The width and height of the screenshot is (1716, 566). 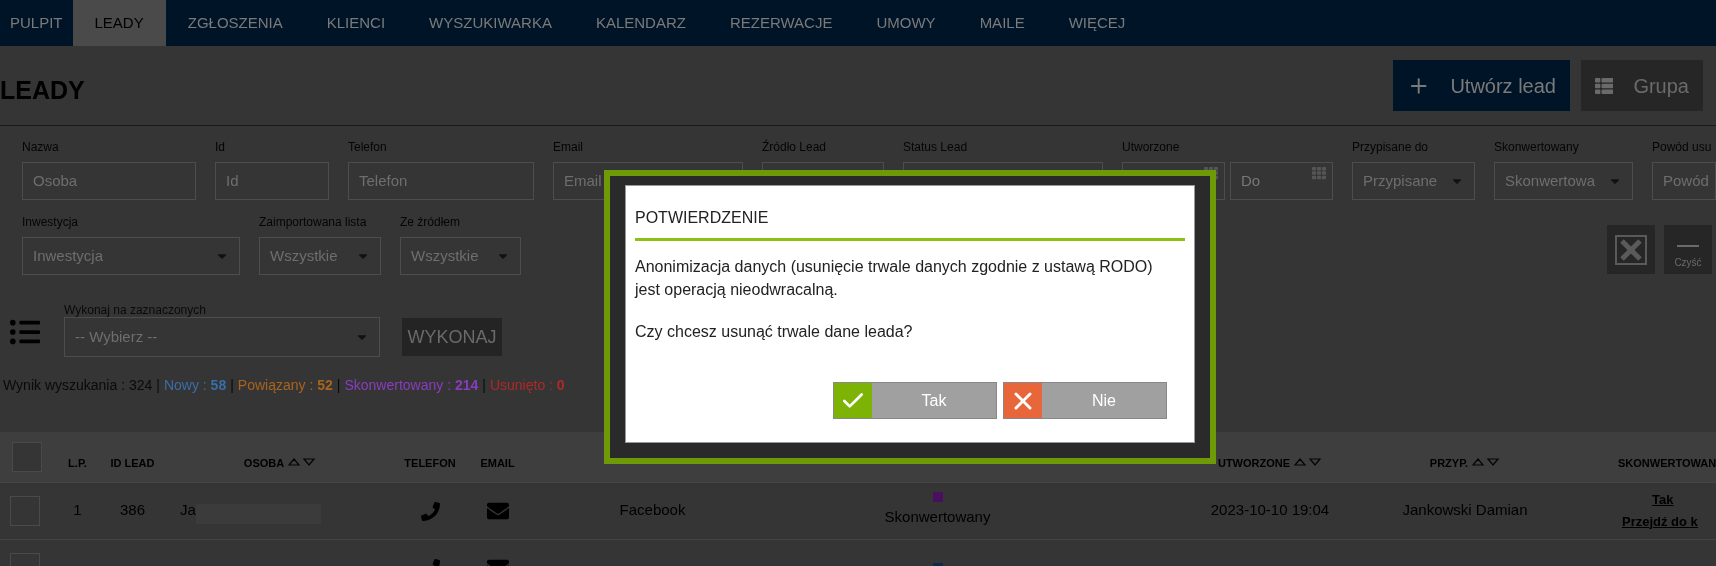 I want to click on nav-tab: REZERWACJE, so click(x=781, y=23).